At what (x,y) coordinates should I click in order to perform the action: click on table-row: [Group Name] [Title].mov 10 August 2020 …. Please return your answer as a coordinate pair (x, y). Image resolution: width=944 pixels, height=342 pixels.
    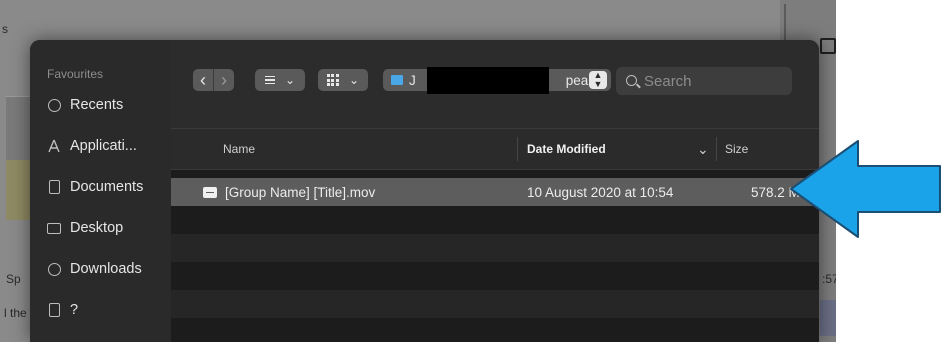
    Looking at the image, I should click on (495, 192).